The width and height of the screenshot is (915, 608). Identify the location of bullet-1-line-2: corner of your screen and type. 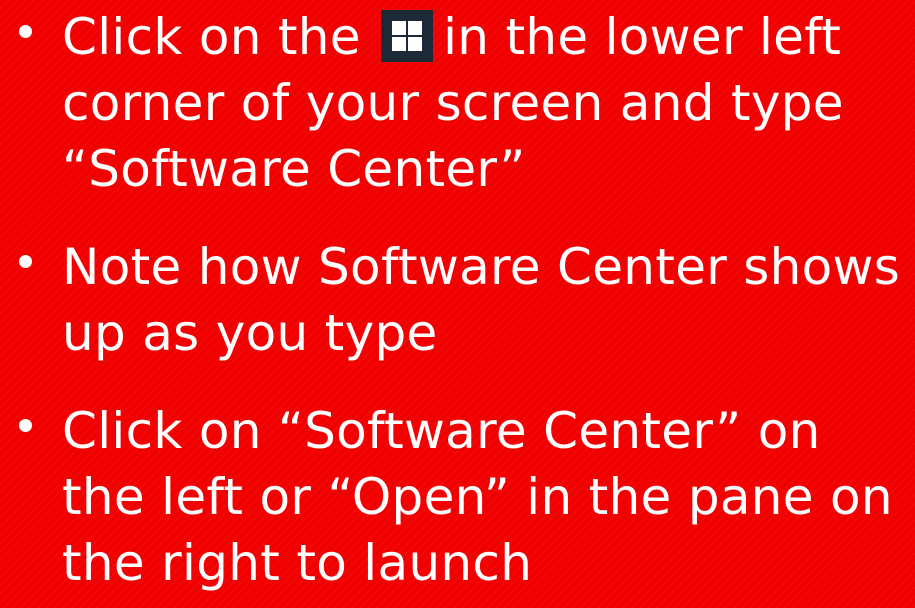
(453, 103).